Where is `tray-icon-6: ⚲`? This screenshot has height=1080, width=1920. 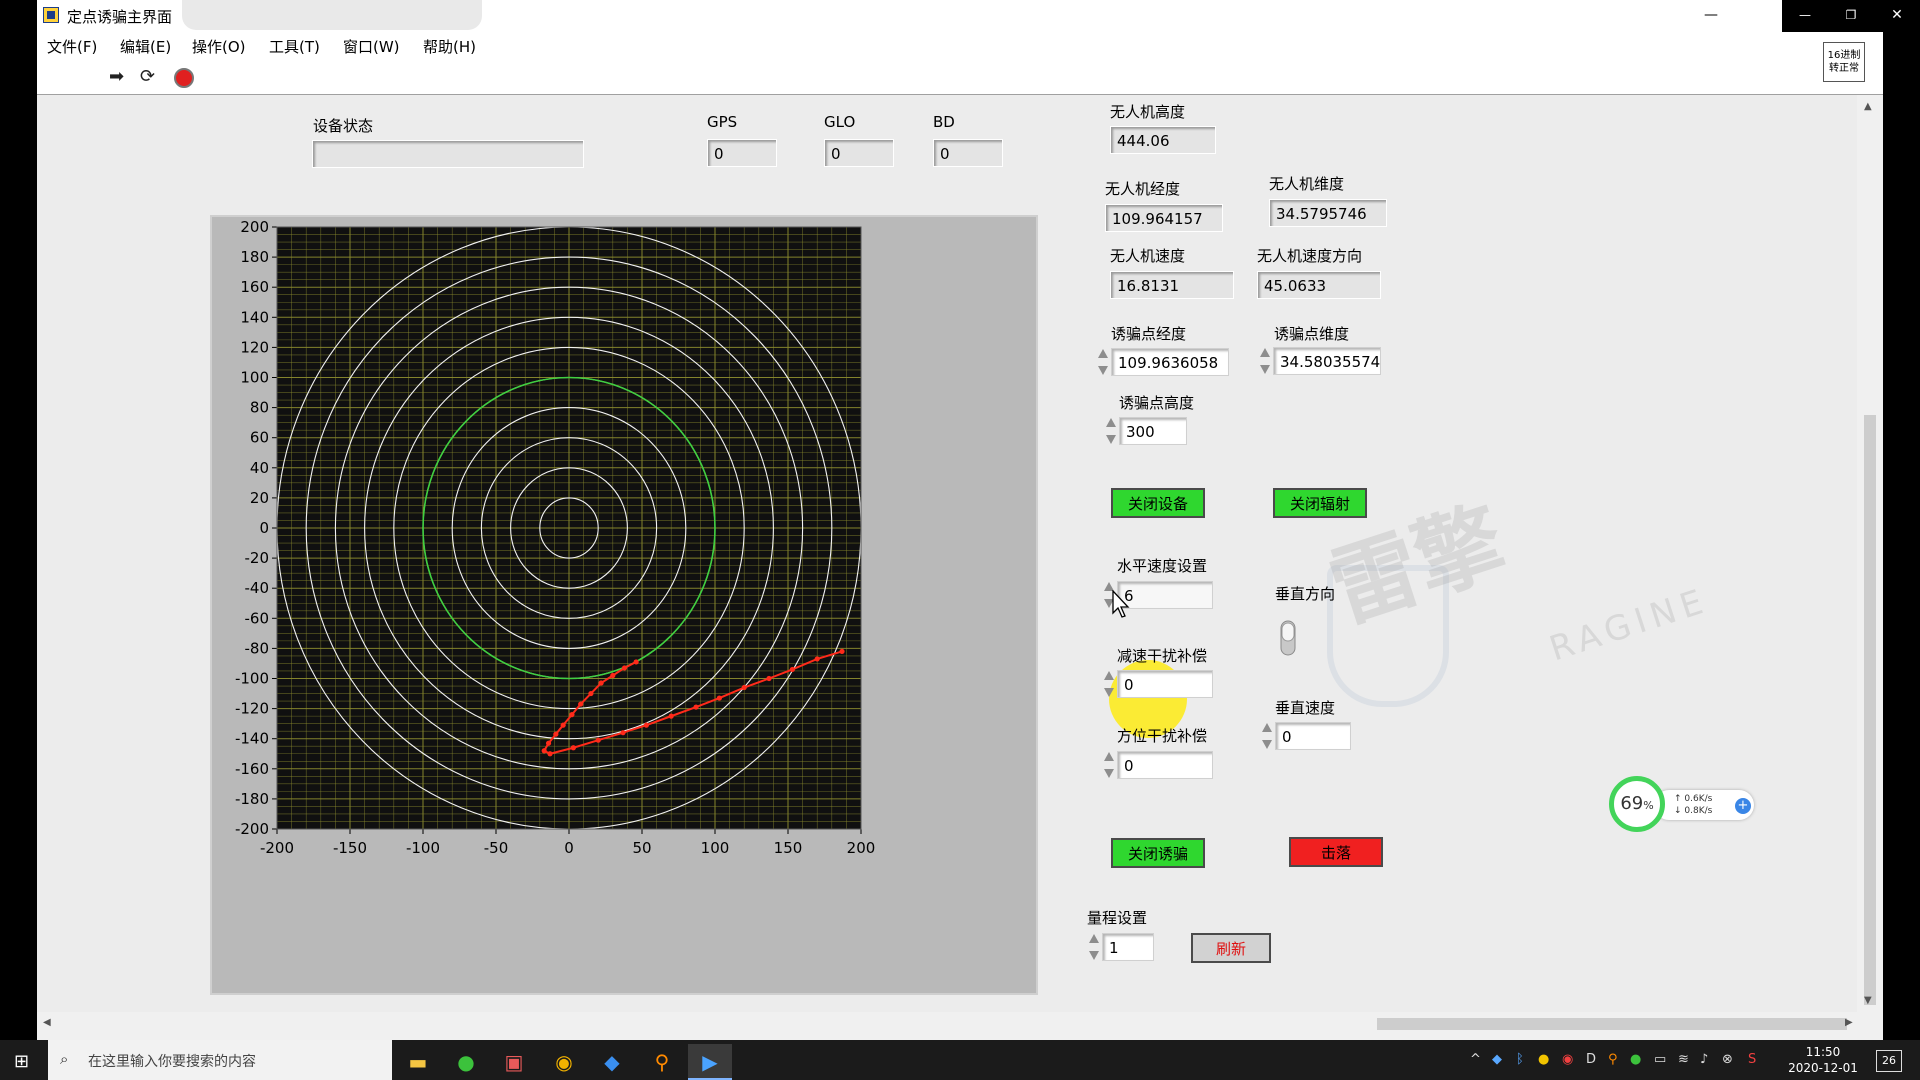 tray-icon-6: ⚲ is located at coordinates (1613, 1059).